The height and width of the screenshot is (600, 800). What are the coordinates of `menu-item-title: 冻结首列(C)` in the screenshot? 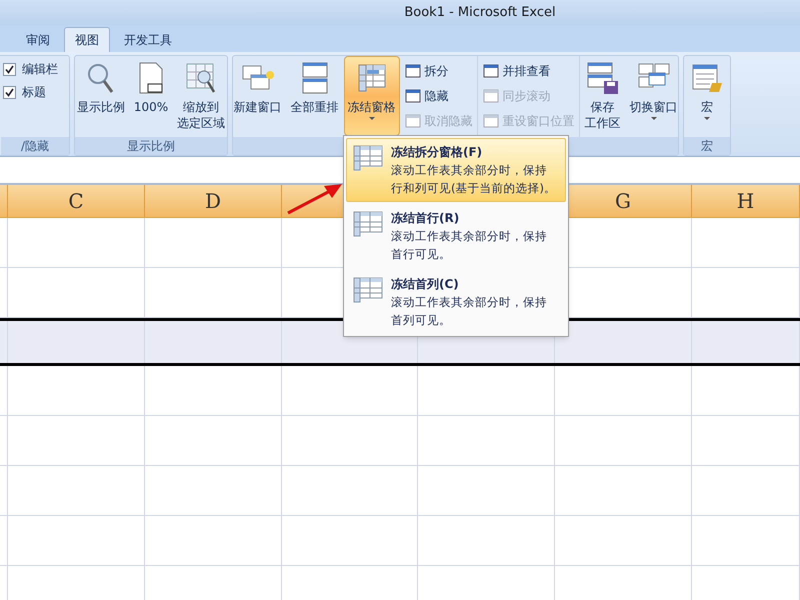 It's located at (425, 284).